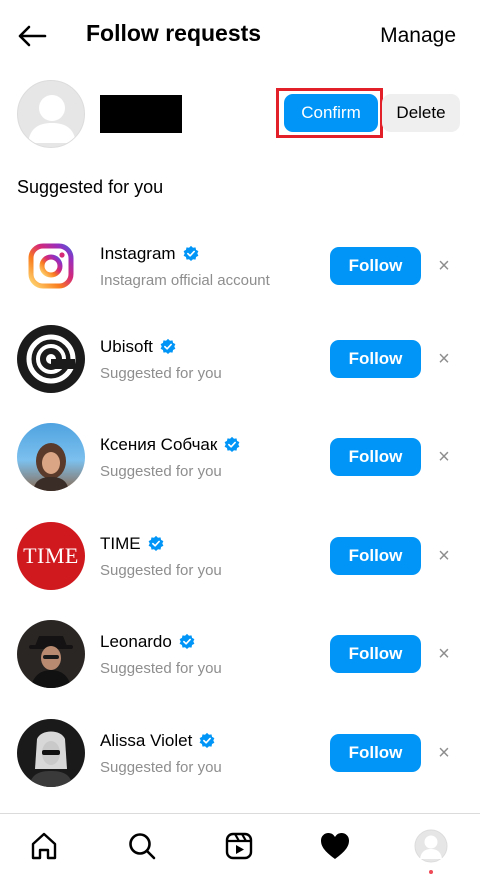 This screenshot has height=879, width=480. I want to click on confirm-button: Confirm, so click(331, 113).